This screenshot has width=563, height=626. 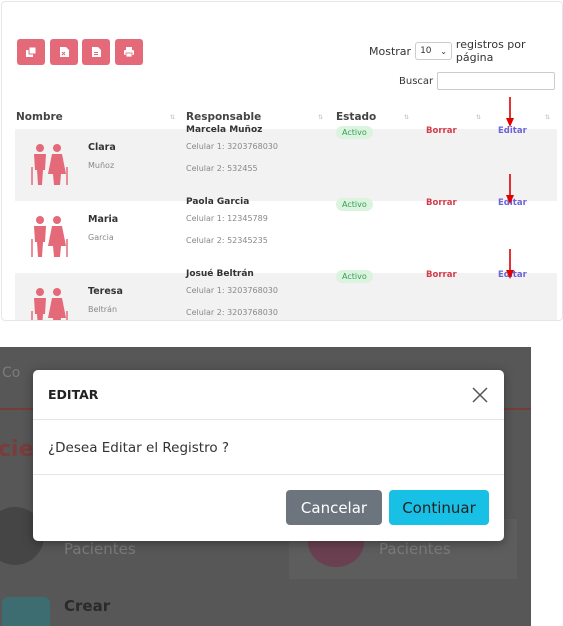 What do you see at coordinates (512, 131) in the screenshot?
I see `edit-link: Editar` at bounding box center [512, 131].